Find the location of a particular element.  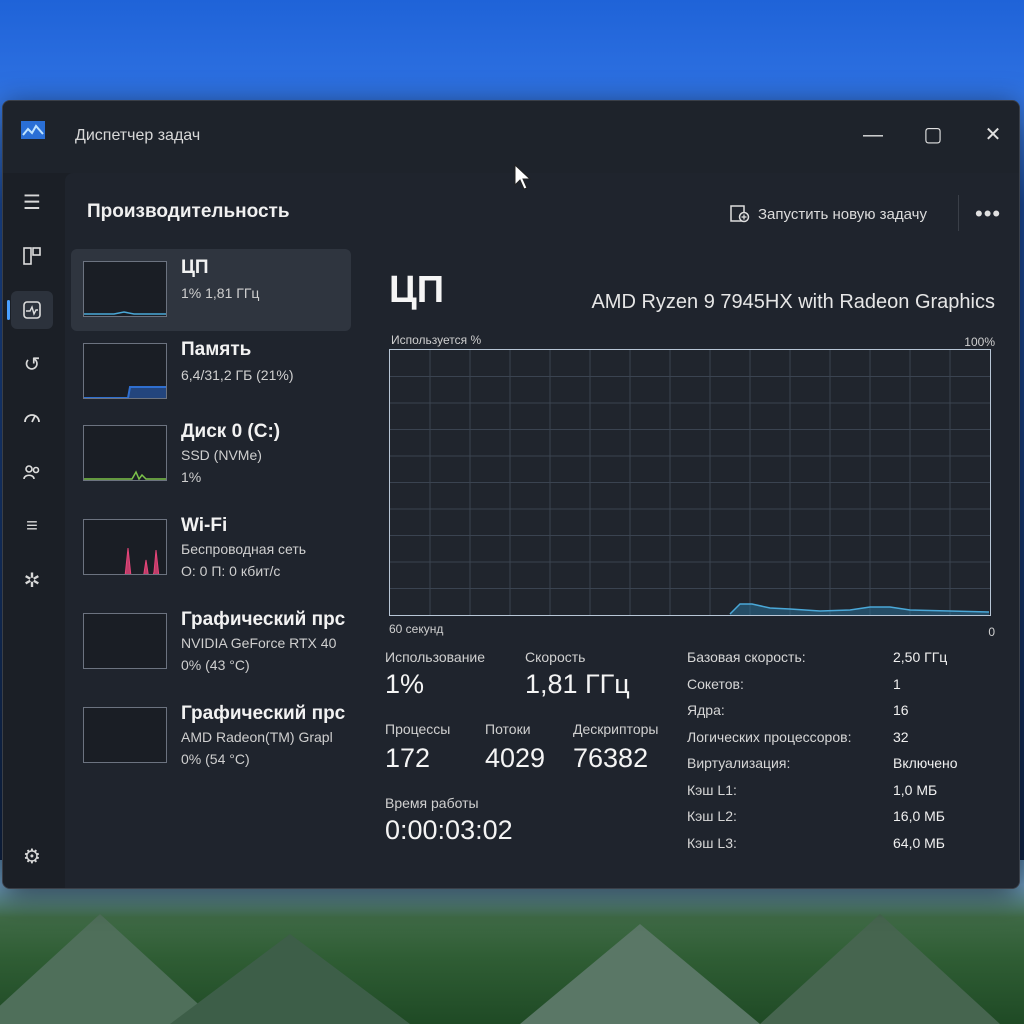

speed-value: 1,81 ГГц is located at coordinates (577, 684).